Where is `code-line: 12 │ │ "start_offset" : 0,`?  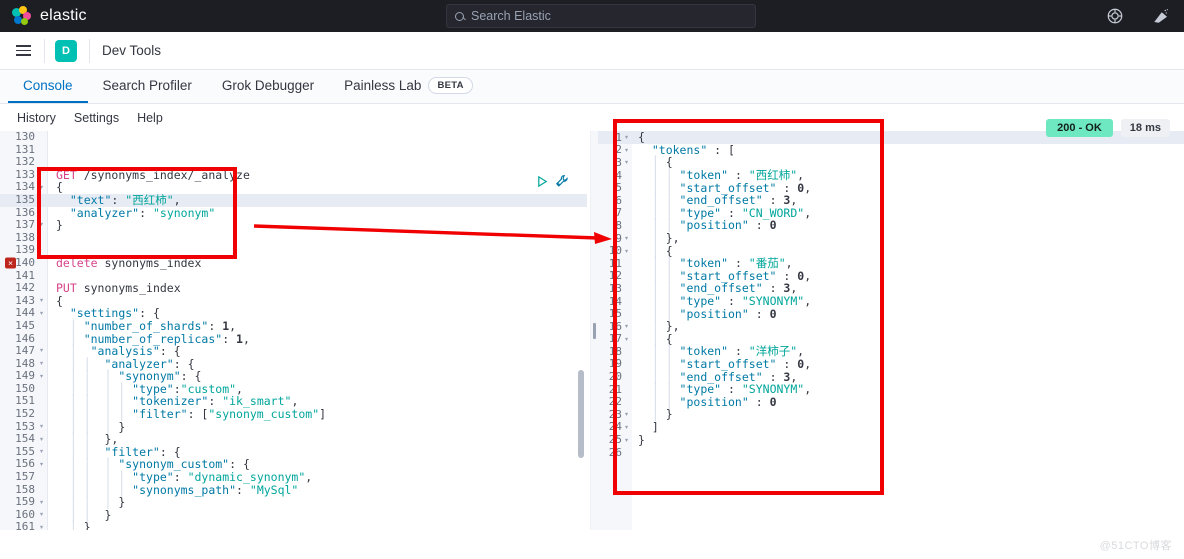 code-line: 12 │ │ "start_offset" : 0, is located at coordinates (891, 276).